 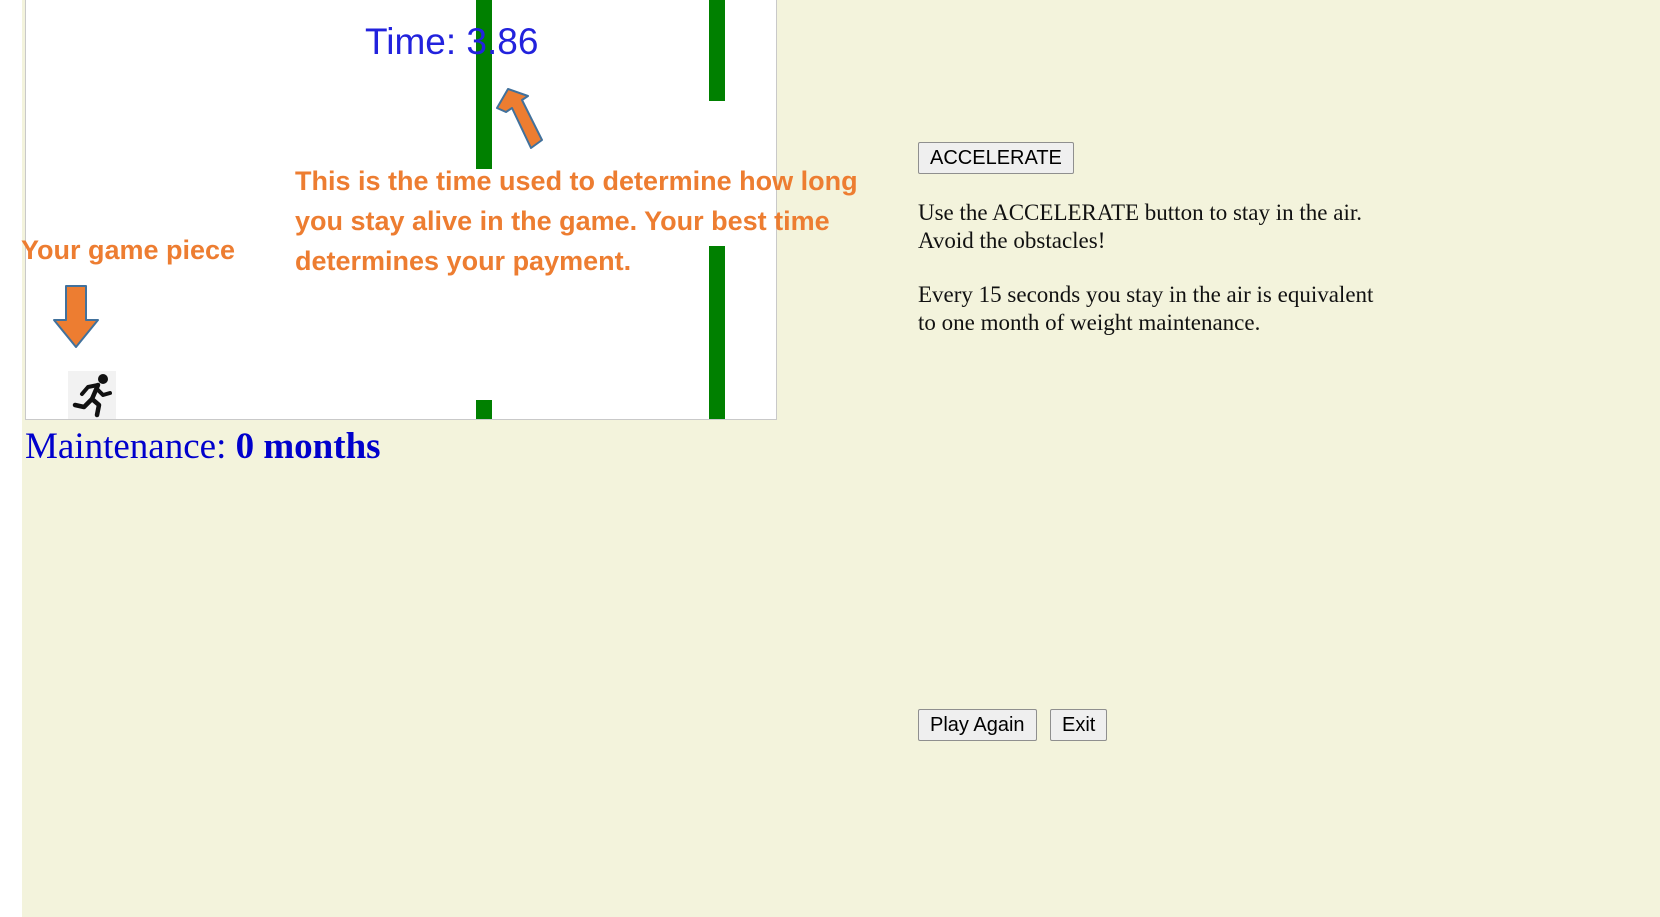 What do you see at coordinates (308, 446) in the screenshot?
I see `maintenance-value: 0 months` at bounding box center [308, 446].